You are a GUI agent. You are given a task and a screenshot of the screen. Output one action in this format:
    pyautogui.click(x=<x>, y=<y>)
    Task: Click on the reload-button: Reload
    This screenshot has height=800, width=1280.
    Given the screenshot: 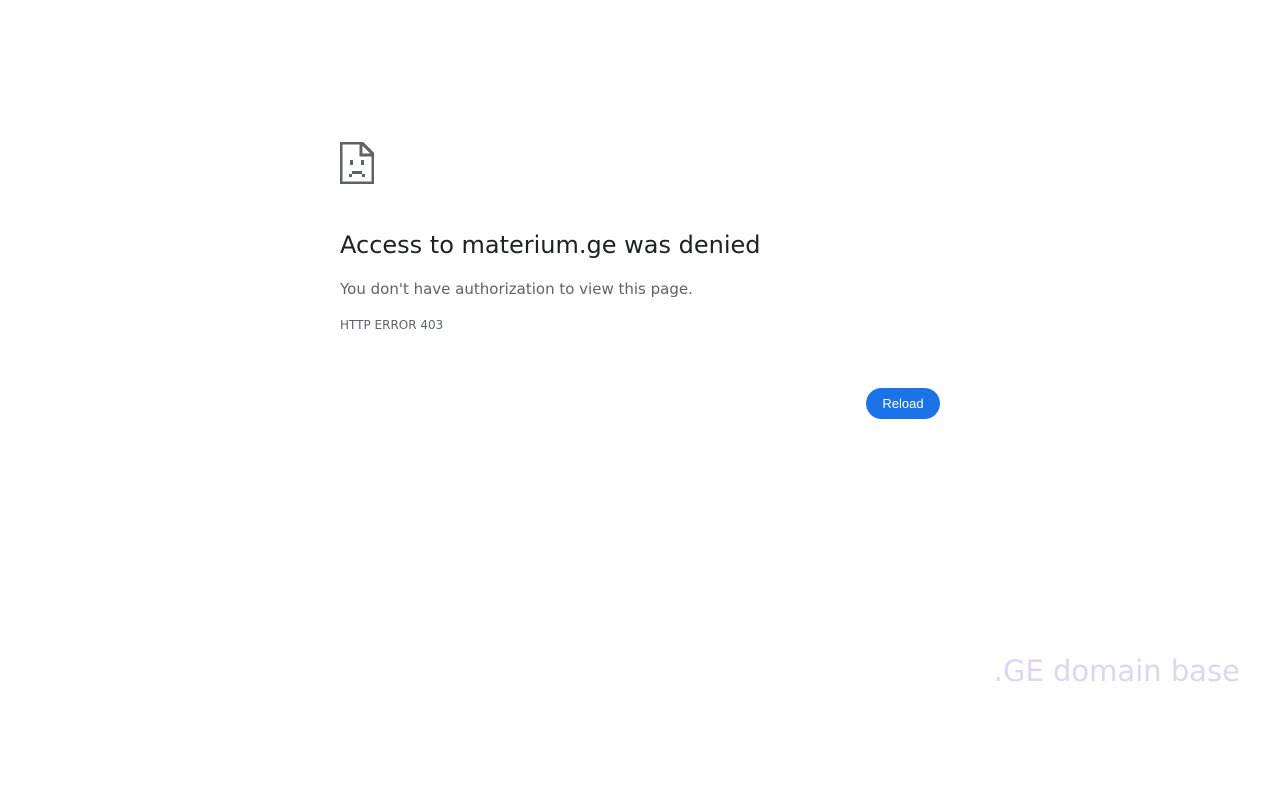 What is the action you would take?
    pyautogui.click(x=903, y=403)
    